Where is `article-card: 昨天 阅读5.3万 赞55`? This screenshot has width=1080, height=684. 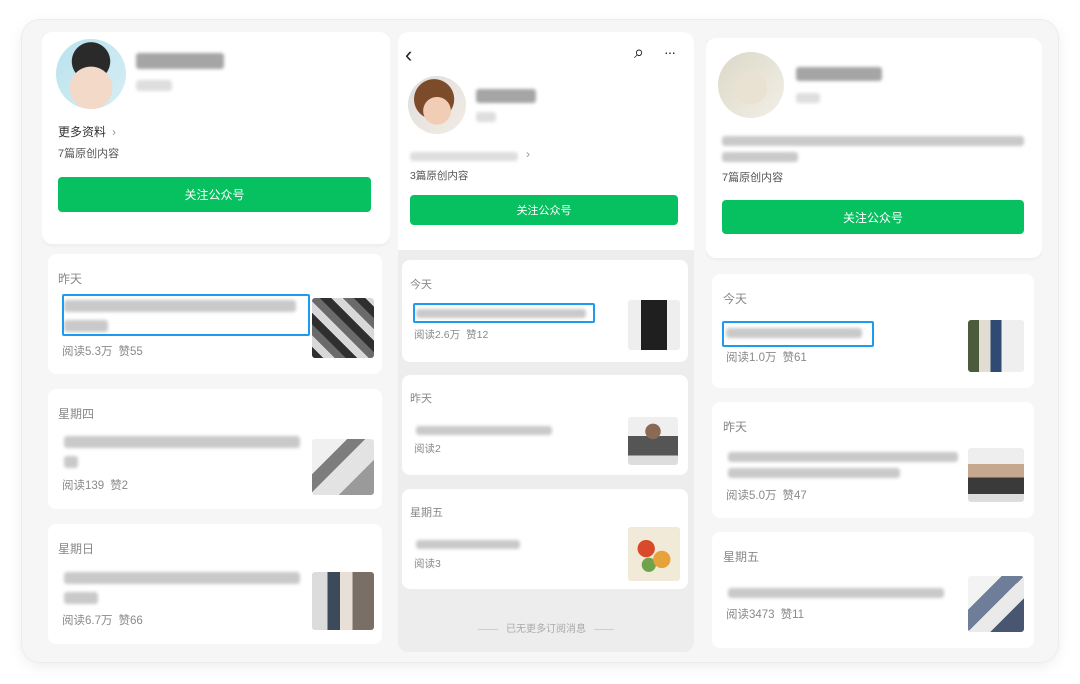
article-card: 昨天 阅读5.3万 赞55 is located at coordinates (215, 314).